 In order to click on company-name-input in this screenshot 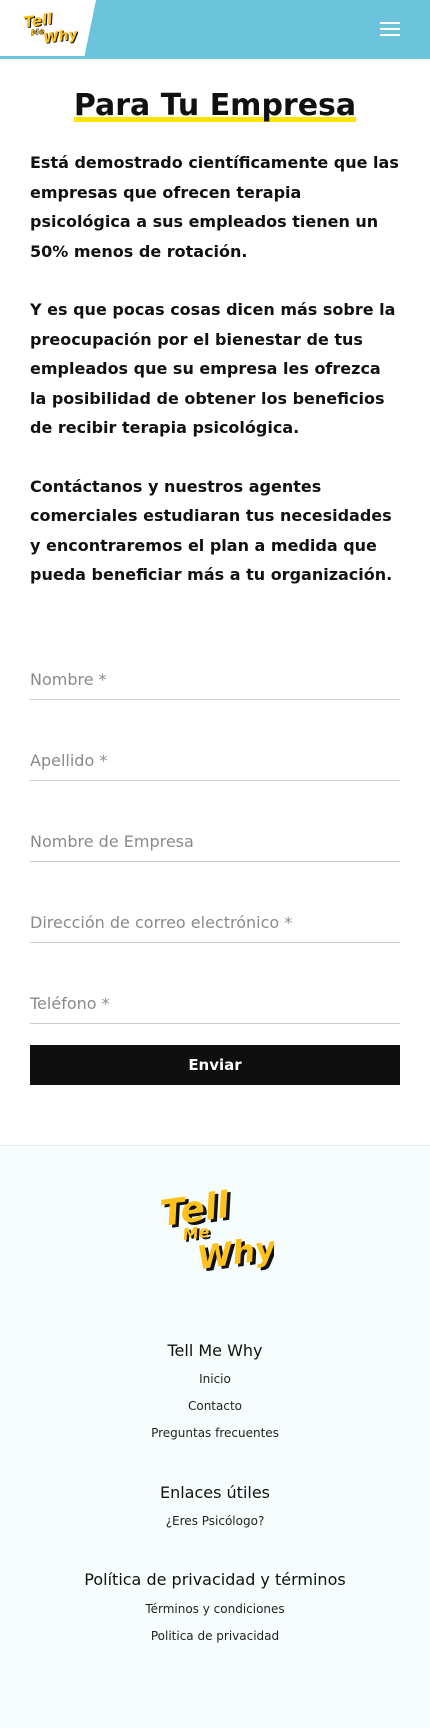, I will do `click(215, 841)`.